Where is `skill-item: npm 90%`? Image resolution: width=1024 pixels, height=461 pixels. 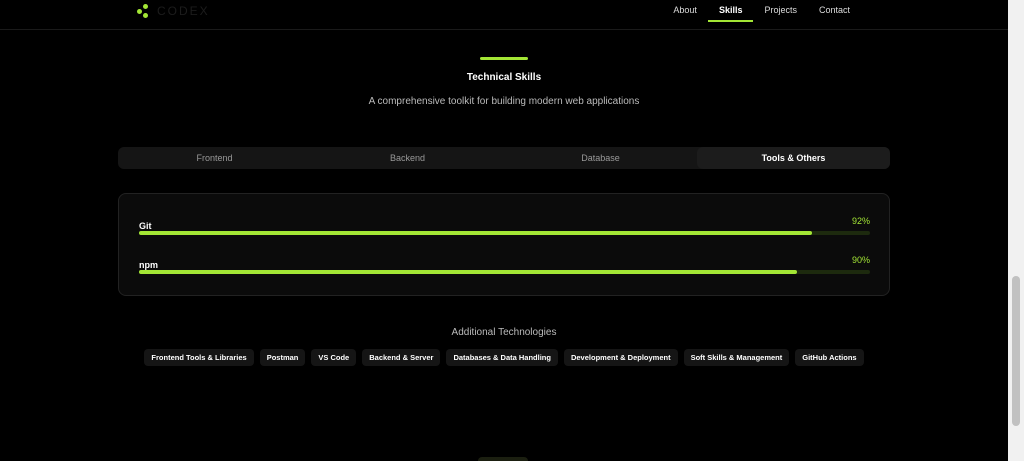 skill-item: npm 90% is located at coordinates (504, 264).